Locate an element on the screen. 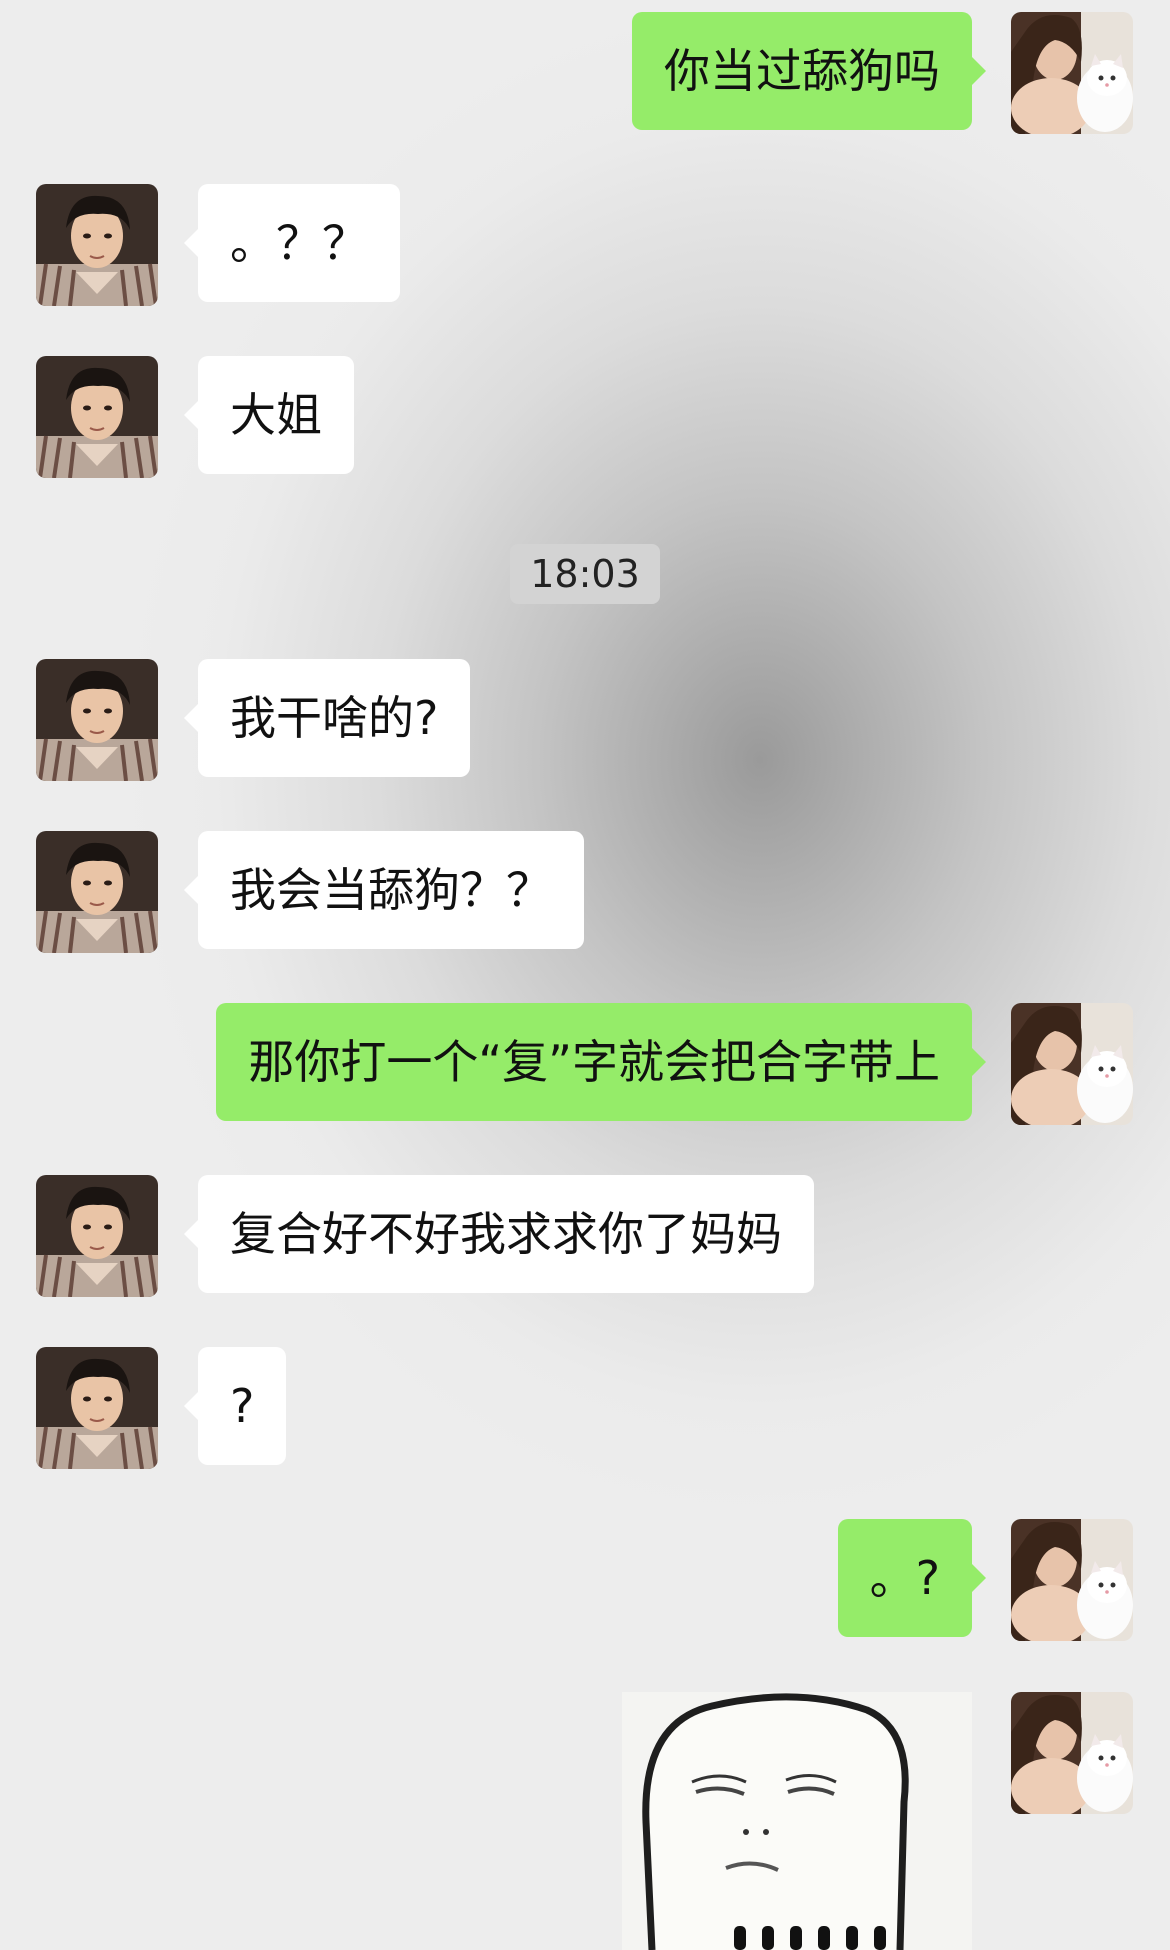 This screenshot has width=1170, height=1950. incoming-message-bubble: 我干啥的? is located at coordinates (327, 718).